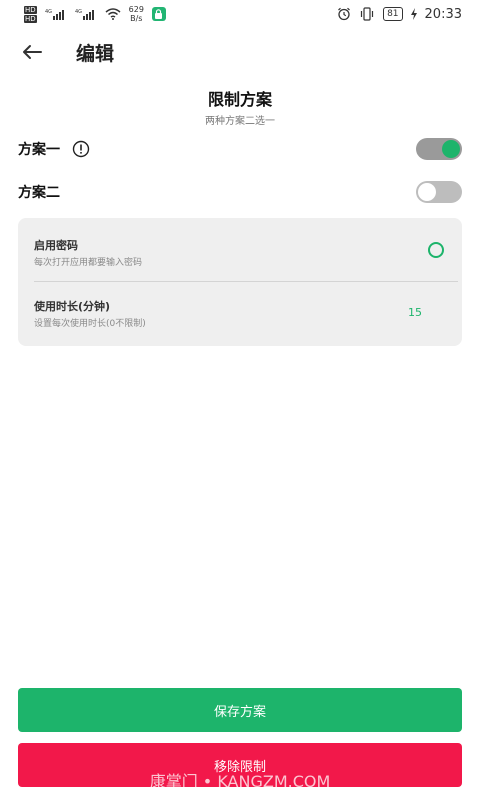 The height and width of the screenshot is (800, 480). I want to click on signal-icon-1: 4G, so click(54, 14).